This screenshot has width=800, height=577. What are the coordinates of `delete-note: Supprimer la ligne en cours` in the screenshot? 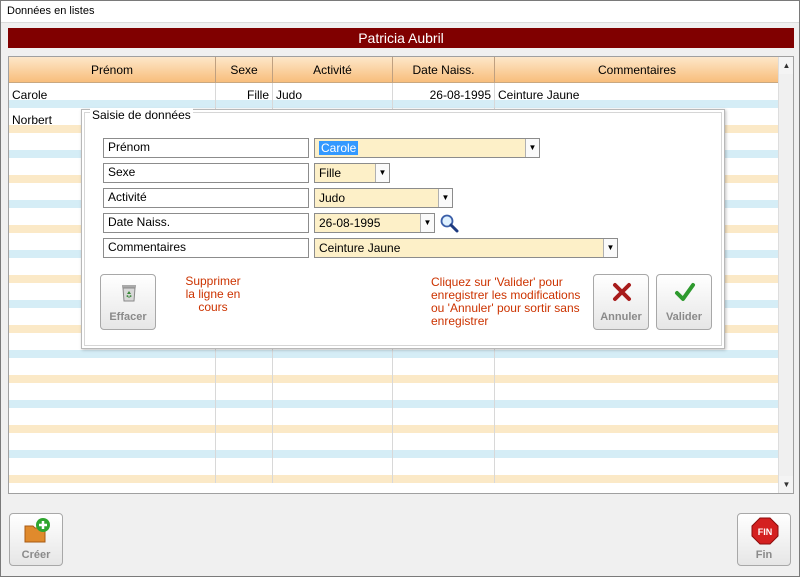 It's located at (213, 294).